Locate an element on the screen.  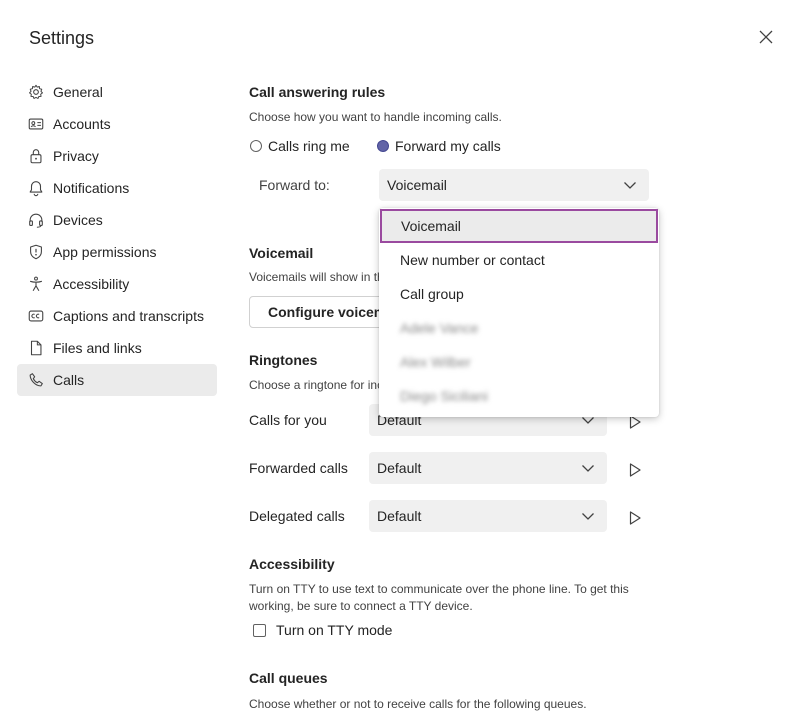
voicemail-description: Voicemails will show in th is located at coordinates (316, 277).